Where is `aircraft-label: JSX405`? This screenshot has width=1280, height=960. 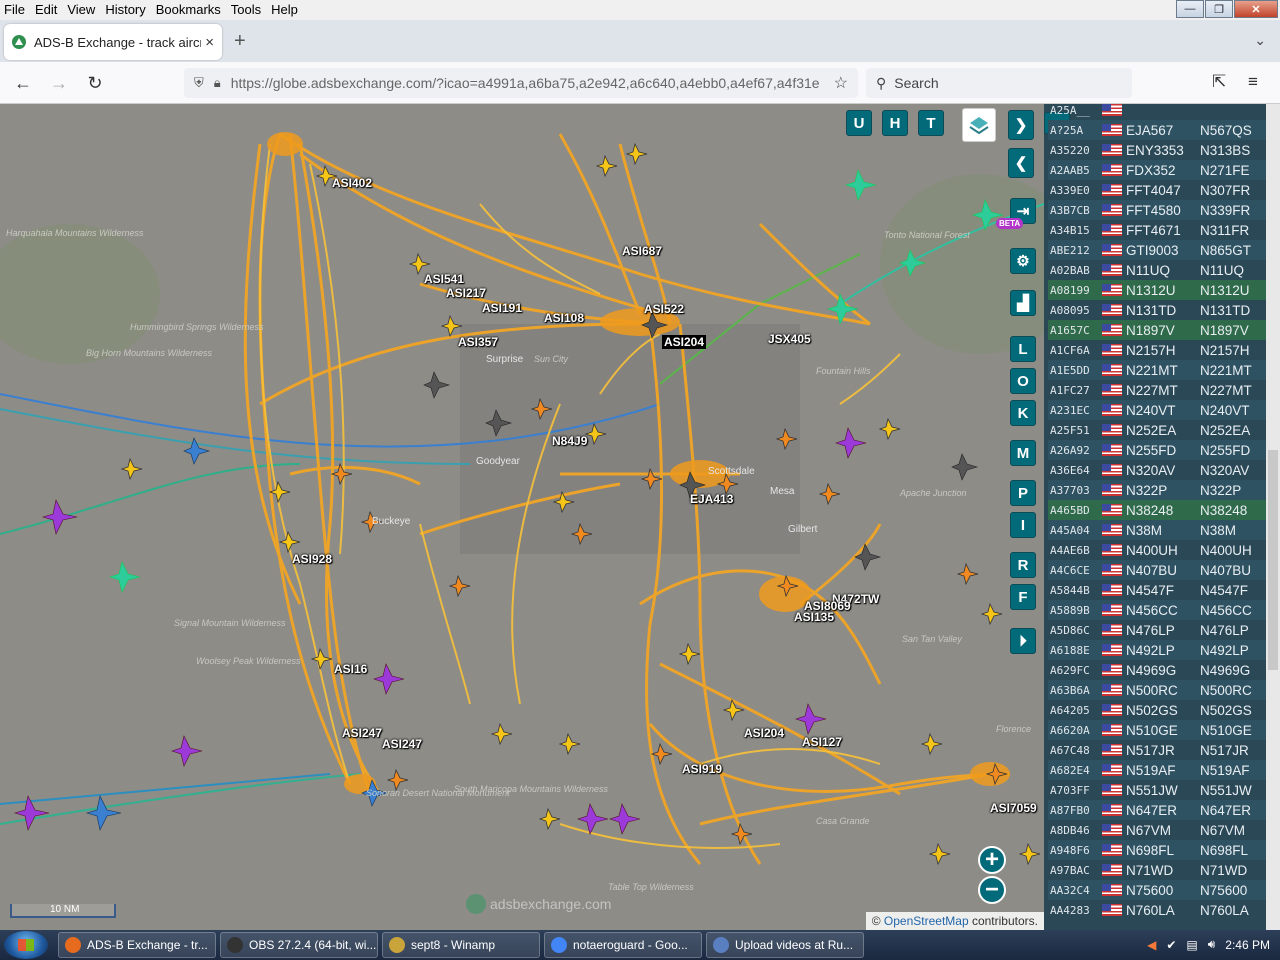
aircraft-label: JSX405 is located at coordinates (789, 339).